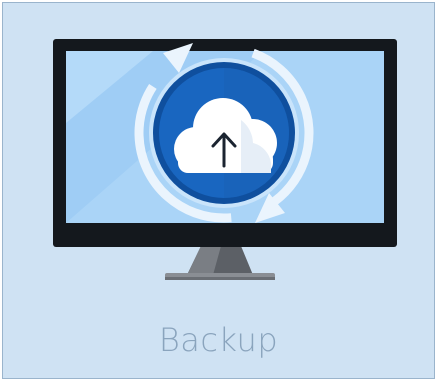 The image size is (439, 383). What do you see at coordinates (218, 340) in the screenshot?
I see `tile-label: Backup` at bounding box center [218, 340].